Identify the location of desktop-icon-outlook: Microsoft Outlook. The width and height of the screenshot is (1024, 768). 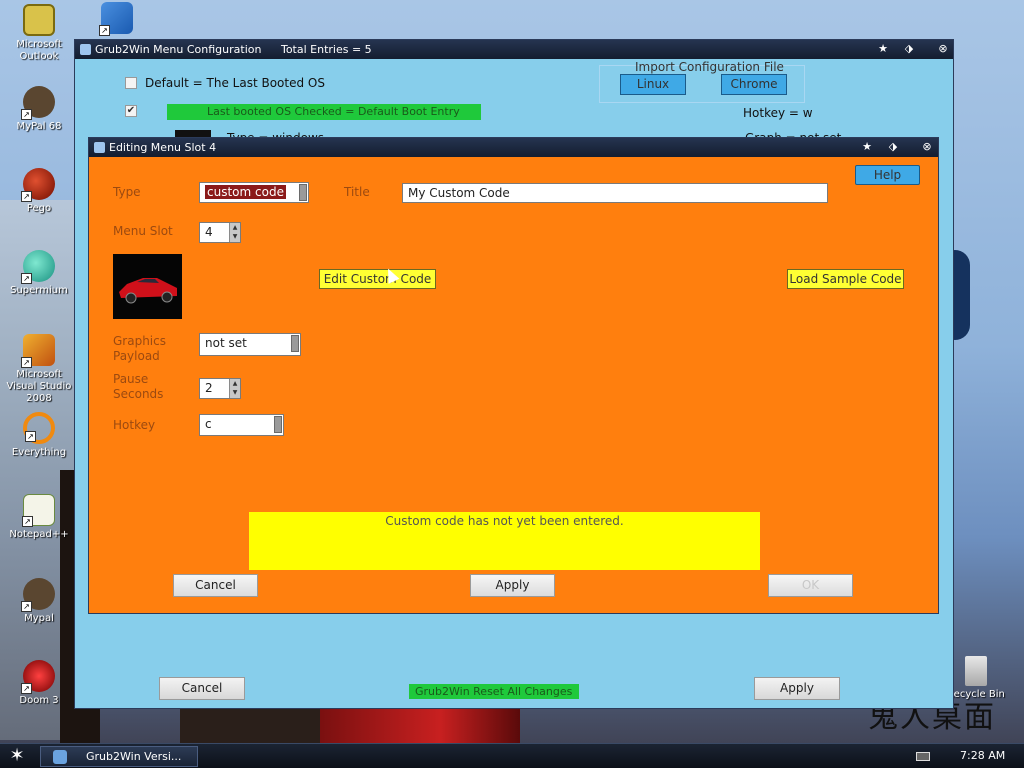
(39, 33).